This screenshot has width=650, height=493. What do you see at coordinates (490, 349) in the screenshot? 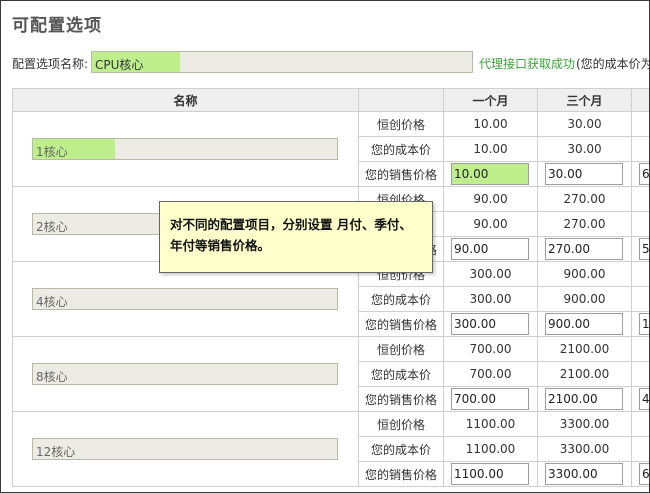
I see `price-value: 700.00` at bounding box center [490, 349].